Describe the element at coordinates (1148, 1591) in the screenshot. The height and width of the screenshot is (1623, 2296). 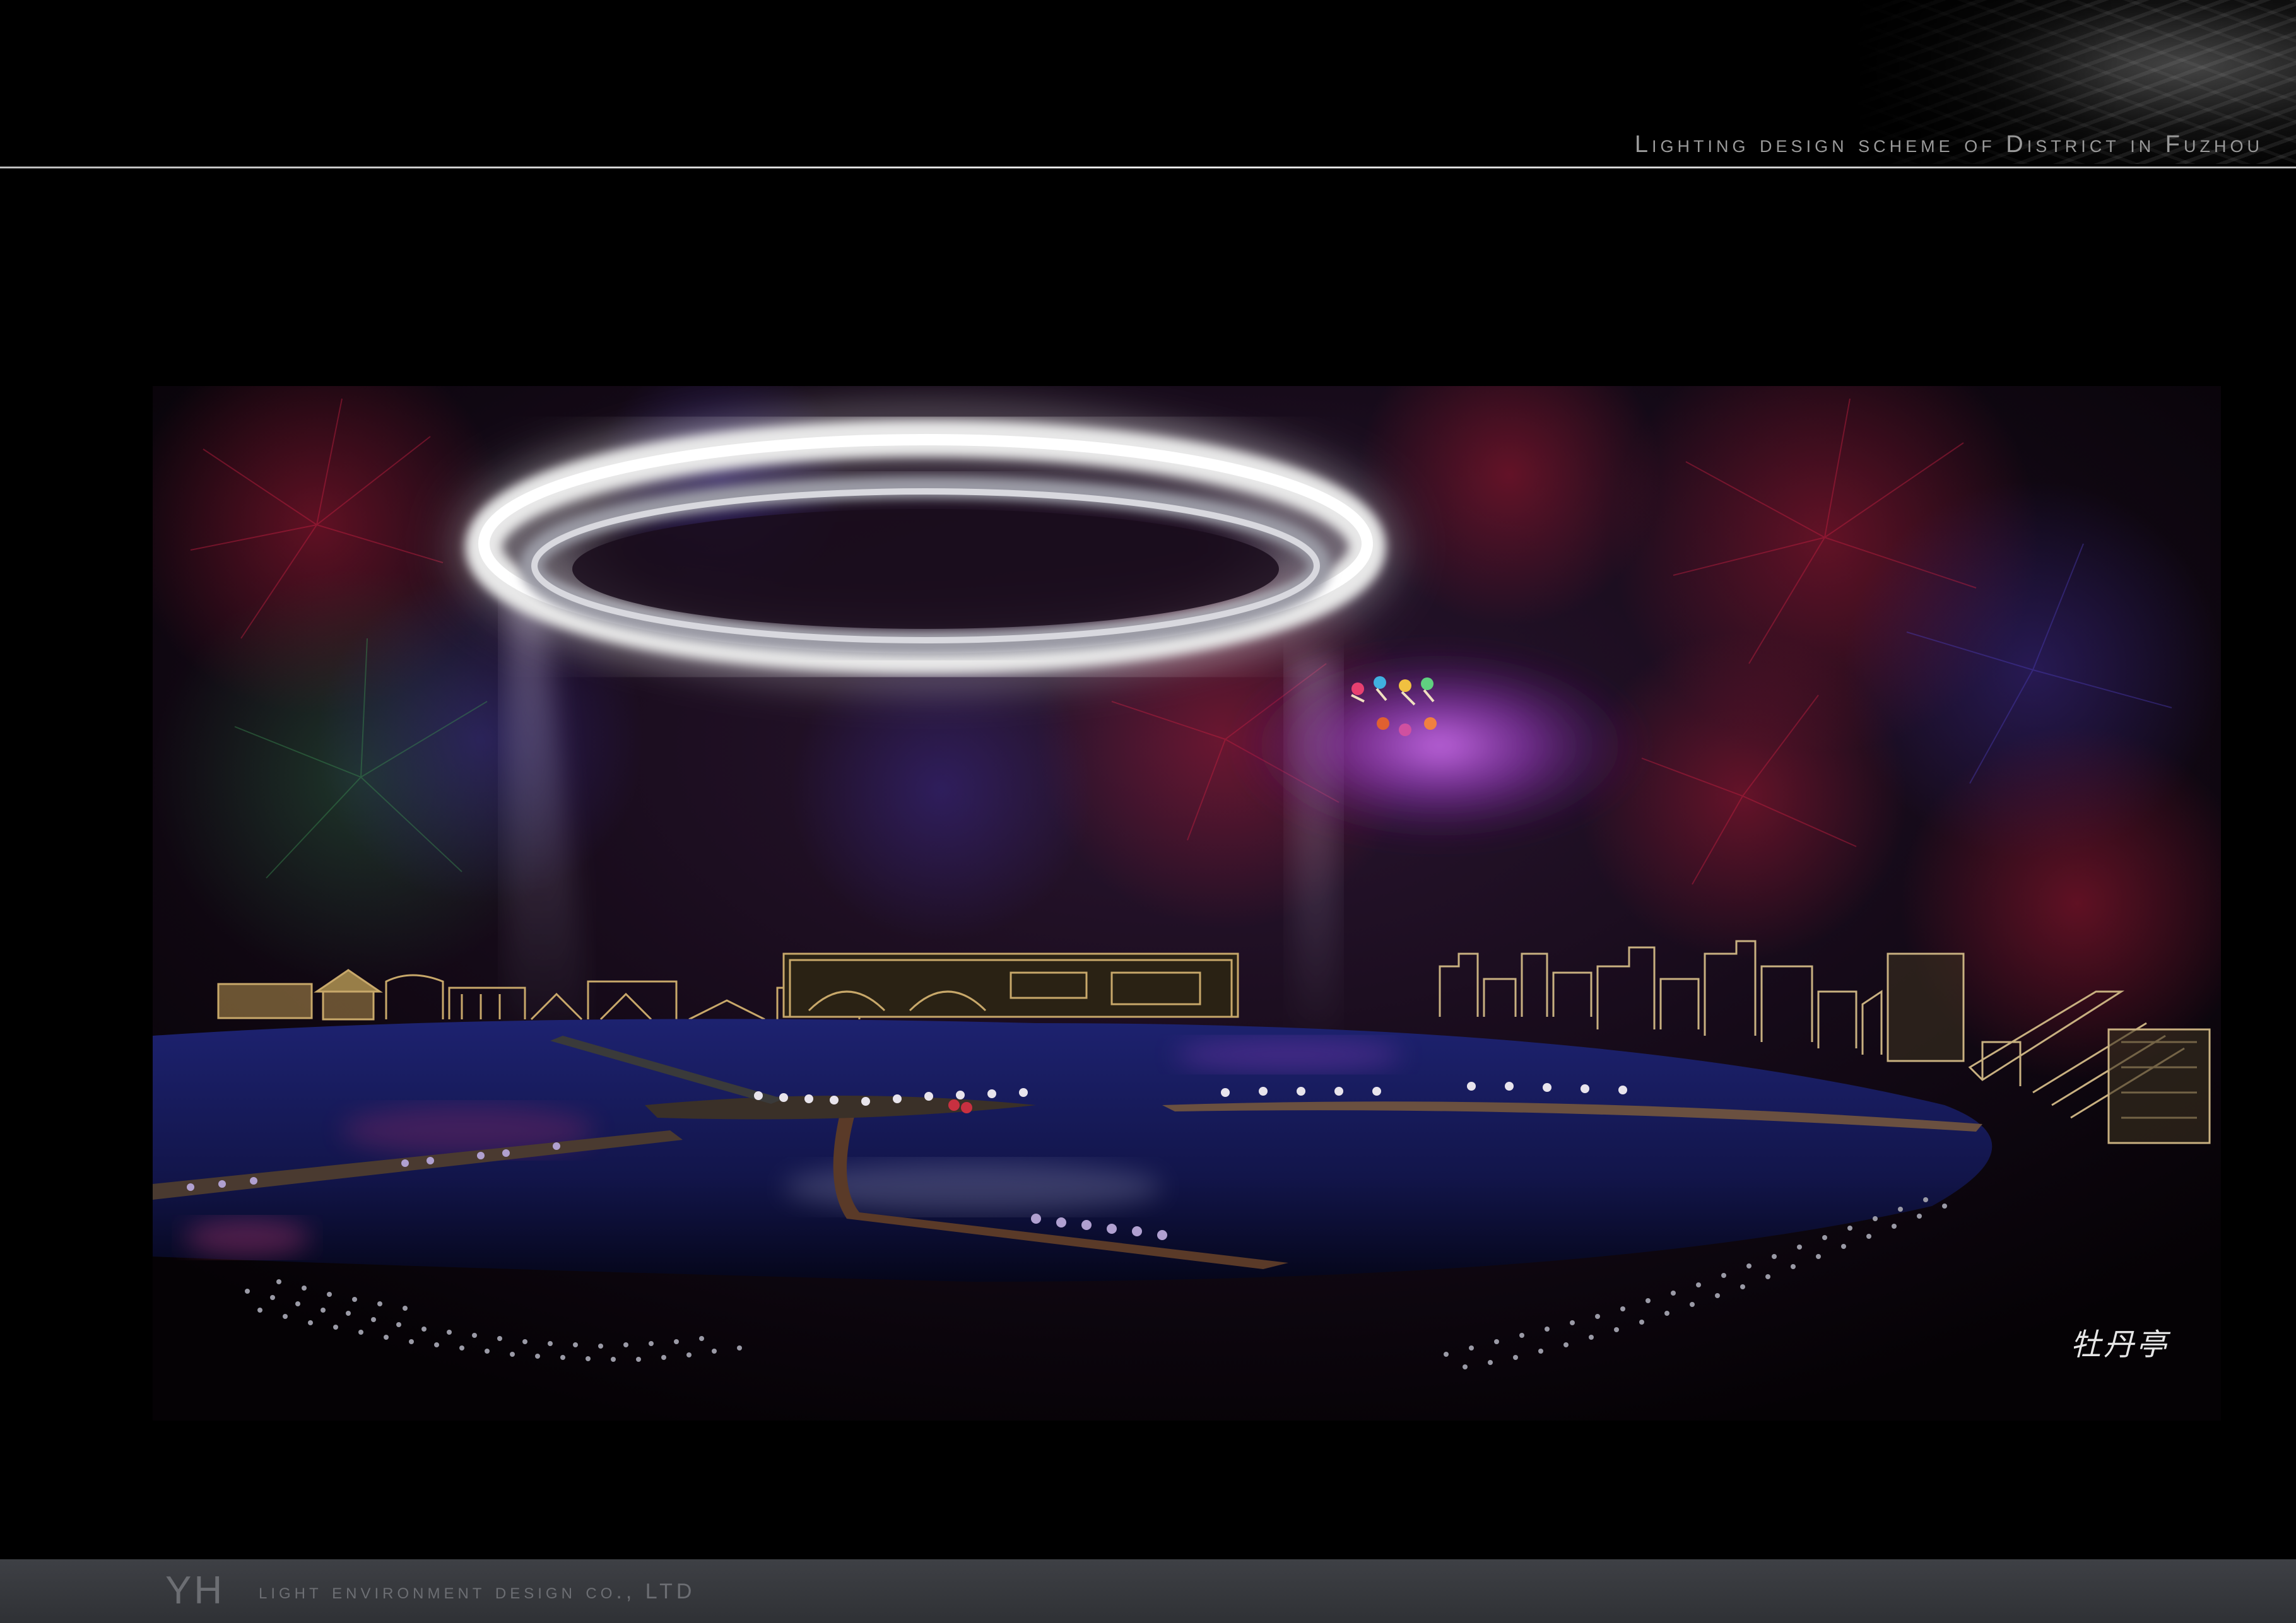
I see `footer-bar: YH light environment design co., LTD` at that location.